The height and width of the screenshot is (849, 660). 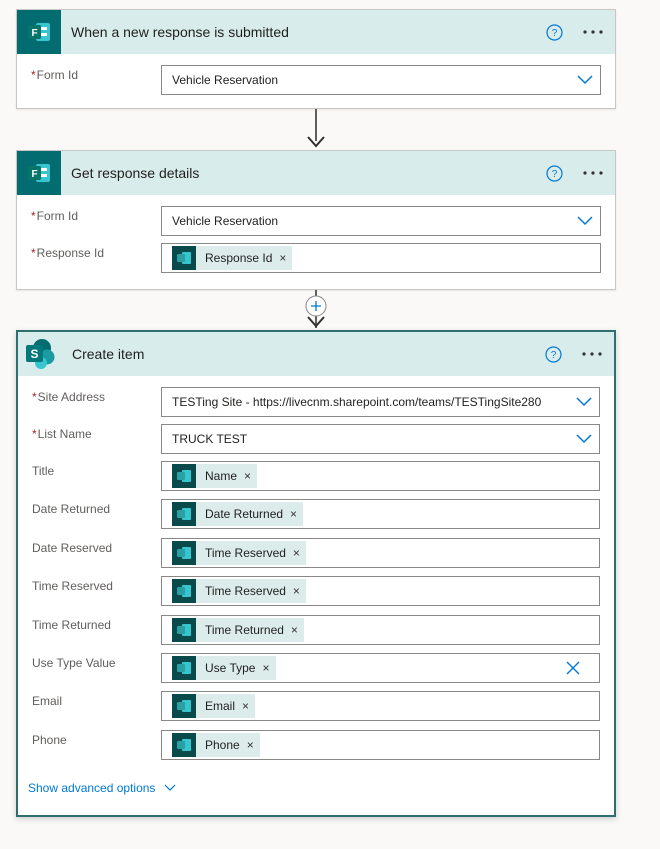 I want to click on get-response-card-header: F Get response details ?, so click(x=316, y=173).